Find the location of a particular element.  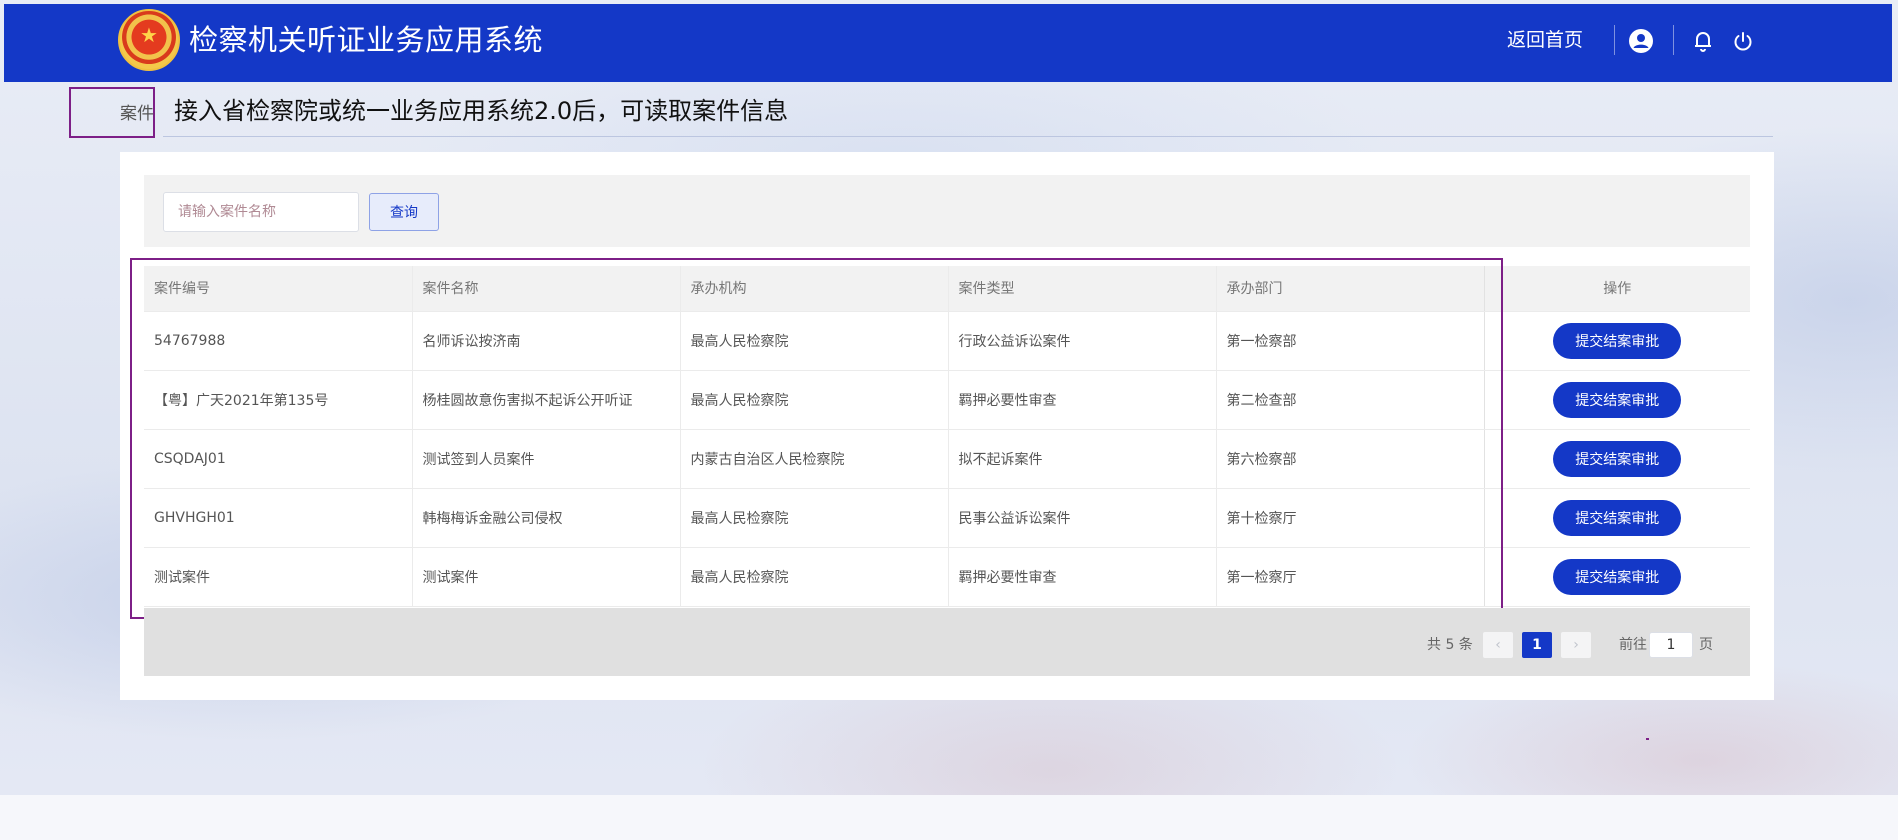

home-link: 返回首页 is located at coordinates (1545, 40).